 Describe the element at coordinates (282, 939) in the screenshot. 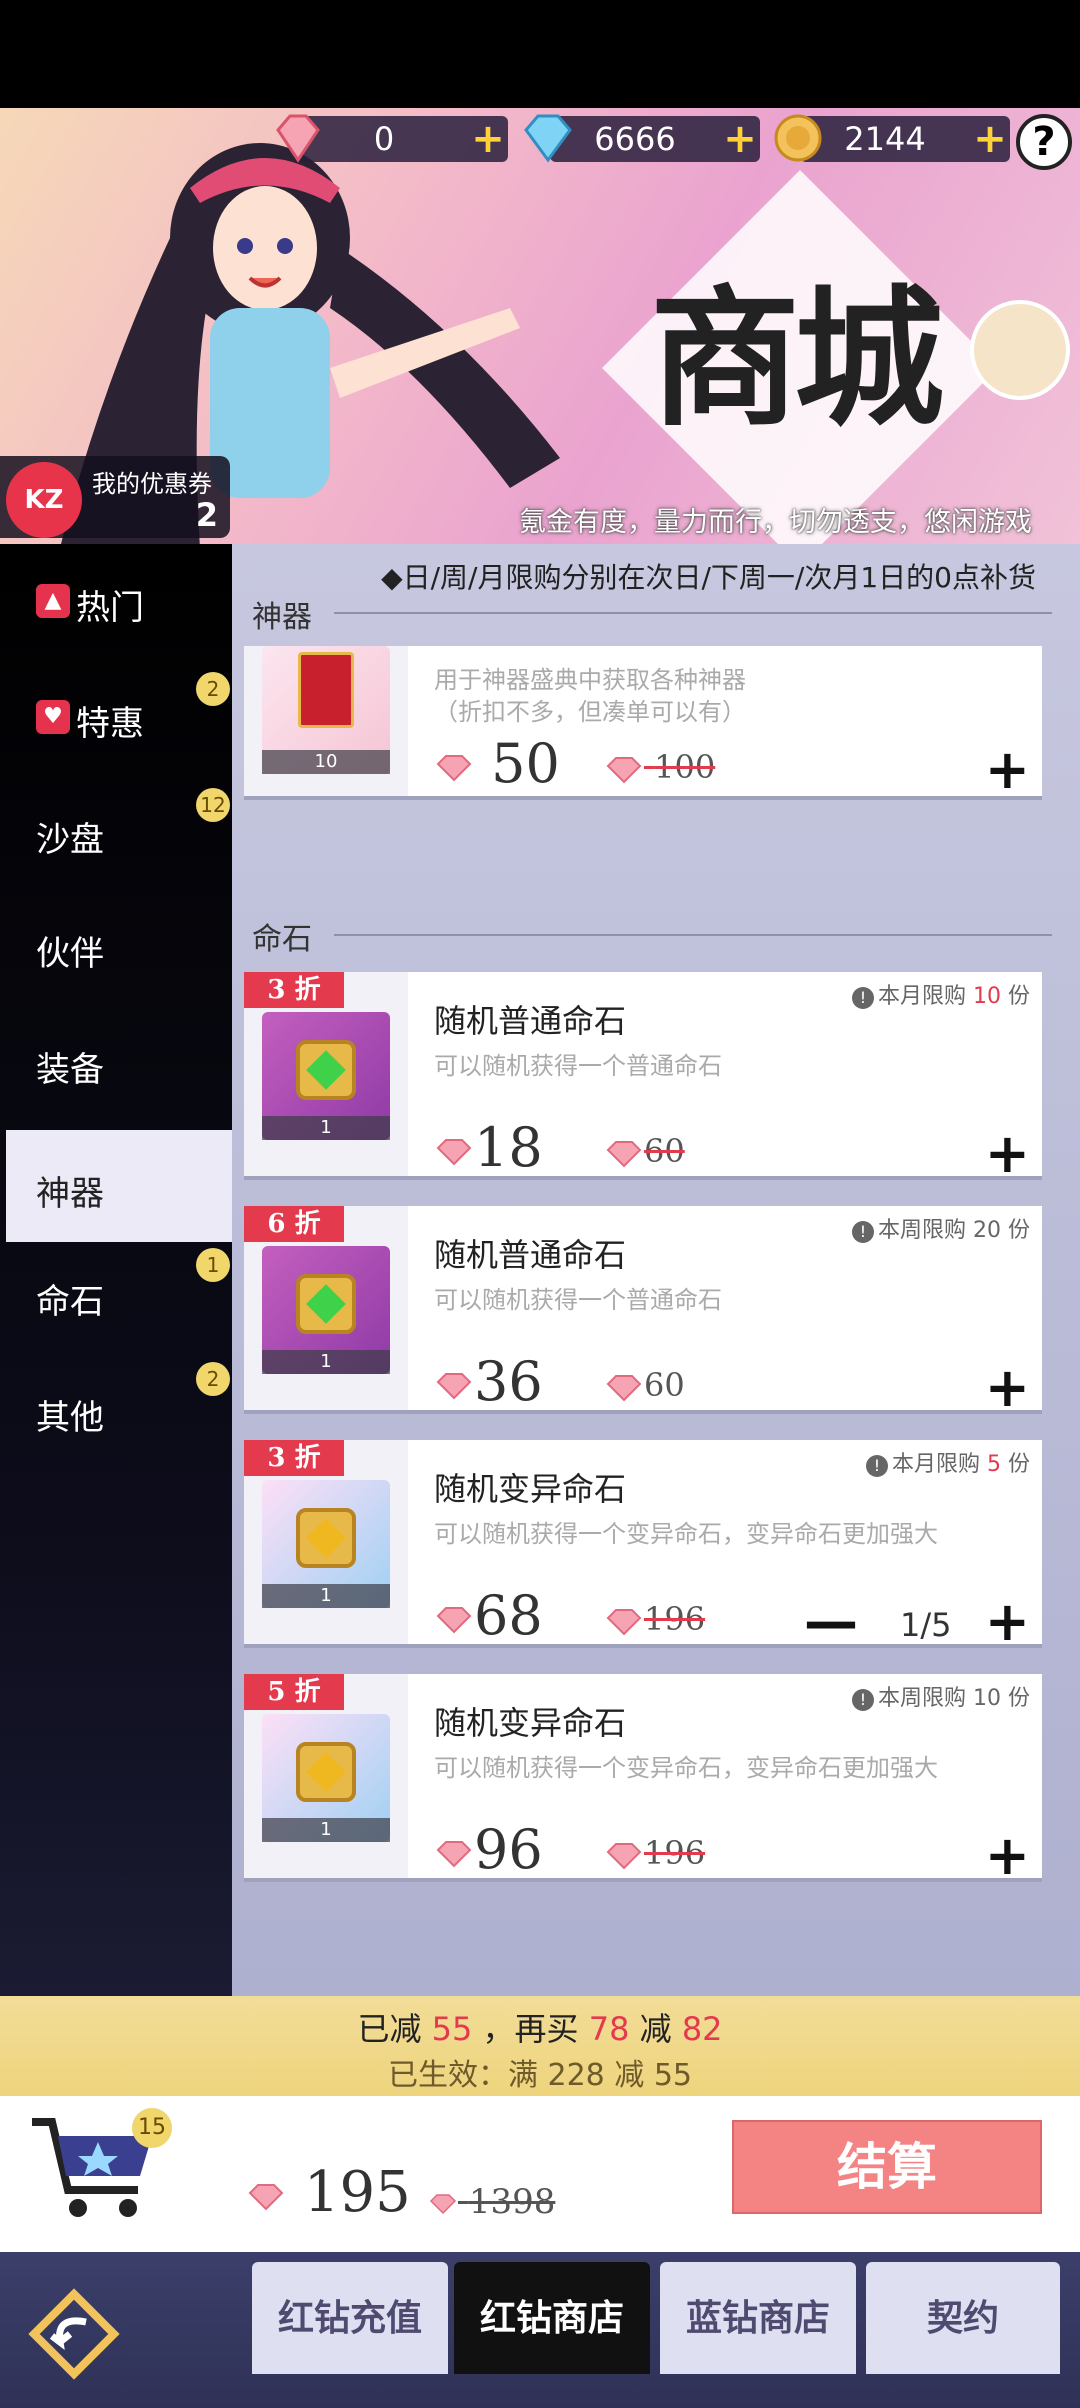

I see `section-title-fatestone: 命石` at that location.